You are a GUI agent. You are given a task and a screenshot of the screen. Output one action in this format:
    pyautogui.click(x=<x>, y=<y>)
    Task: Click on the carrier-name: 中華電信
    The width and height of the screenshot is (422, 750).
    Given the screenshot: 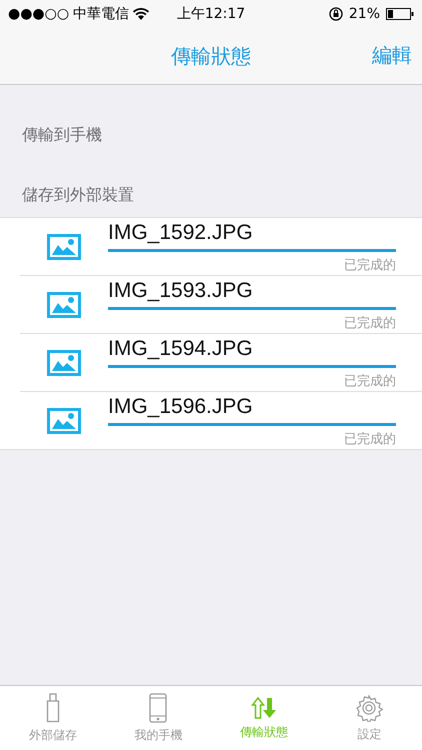 What is the action you would take?
    pyautogui.click(x=101, y=14)
    